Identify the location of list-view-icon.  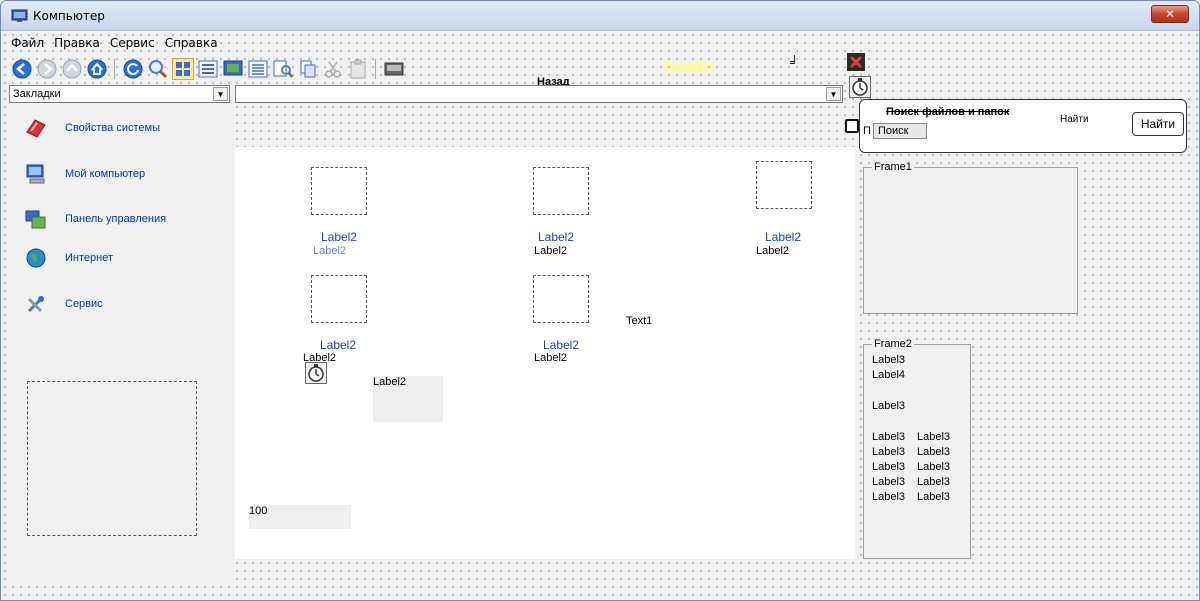
(208, 69).